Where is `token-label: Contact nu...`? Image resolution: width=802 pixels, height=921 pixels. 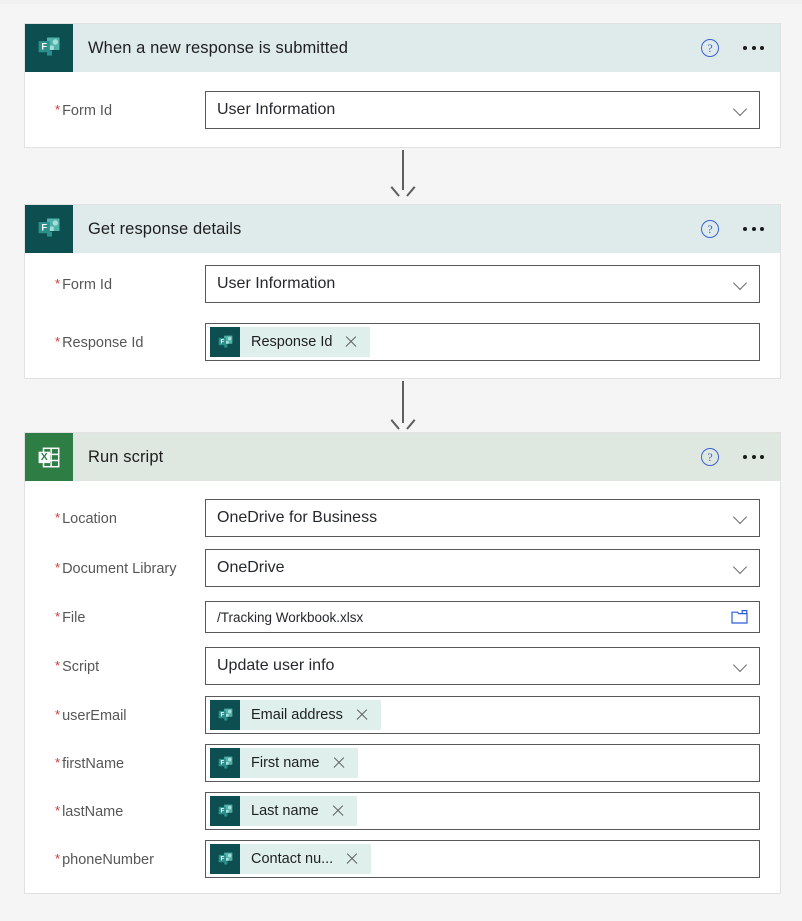
token-label: Contact nu... is located at coordinates (292, 859).